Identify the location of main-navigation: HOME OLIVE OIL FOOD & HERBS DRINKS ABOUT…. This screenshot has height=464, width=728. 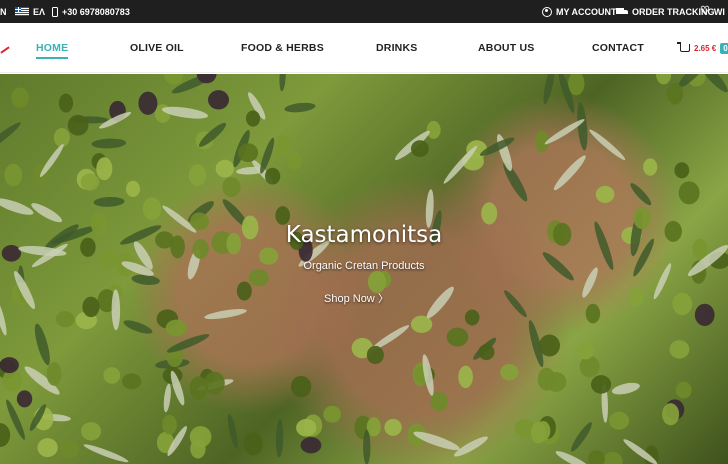
(364, 48).